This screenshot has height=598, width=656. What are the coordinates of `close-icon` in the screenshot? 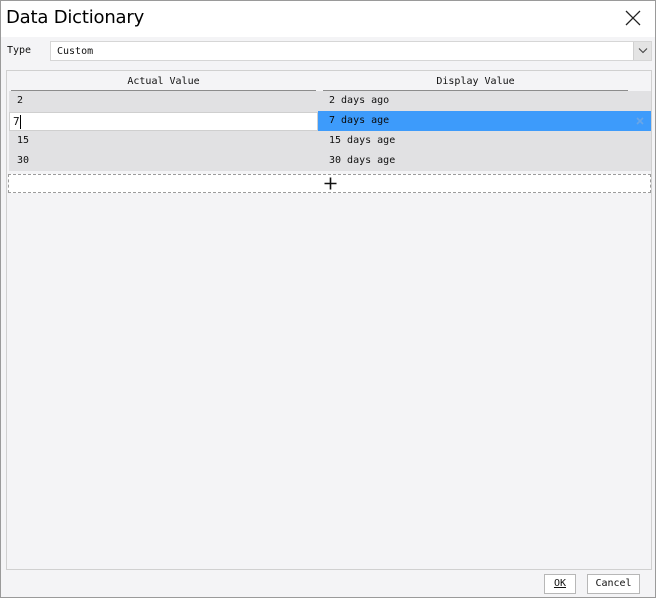 It's located at (633, 18).